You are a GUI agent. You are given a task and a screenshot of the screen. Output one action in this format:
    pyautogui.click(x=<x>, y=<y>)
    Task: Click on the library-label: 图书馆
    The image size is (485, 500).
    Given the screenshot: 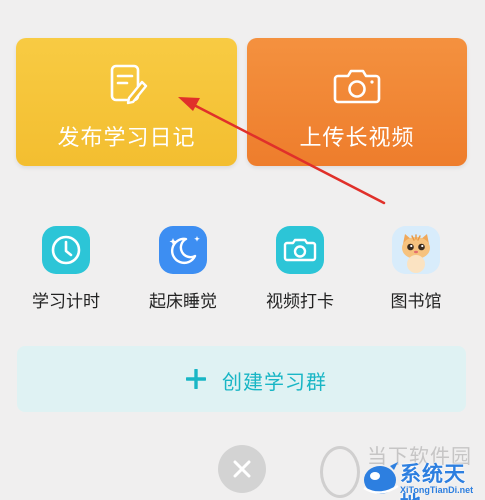 What is the action you would take?
    pyautogui.click(x=416, y=301)
    